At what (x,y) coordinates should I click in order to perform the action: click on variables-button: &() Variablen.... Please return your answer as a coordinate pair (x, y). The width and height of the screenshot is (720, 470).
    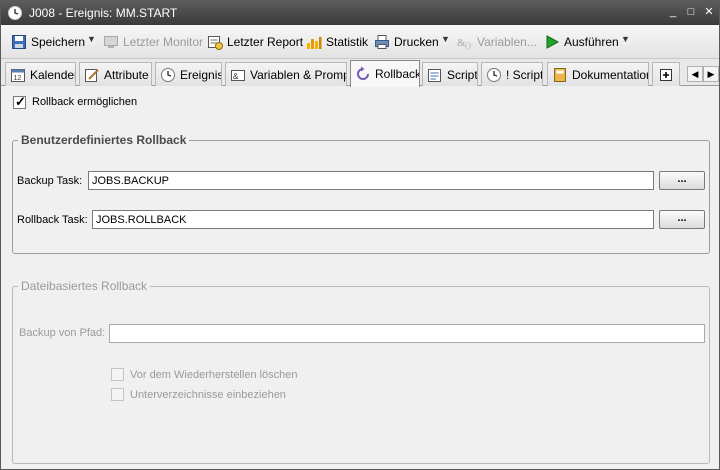
    Looking at the image, I should click on (497, 42).